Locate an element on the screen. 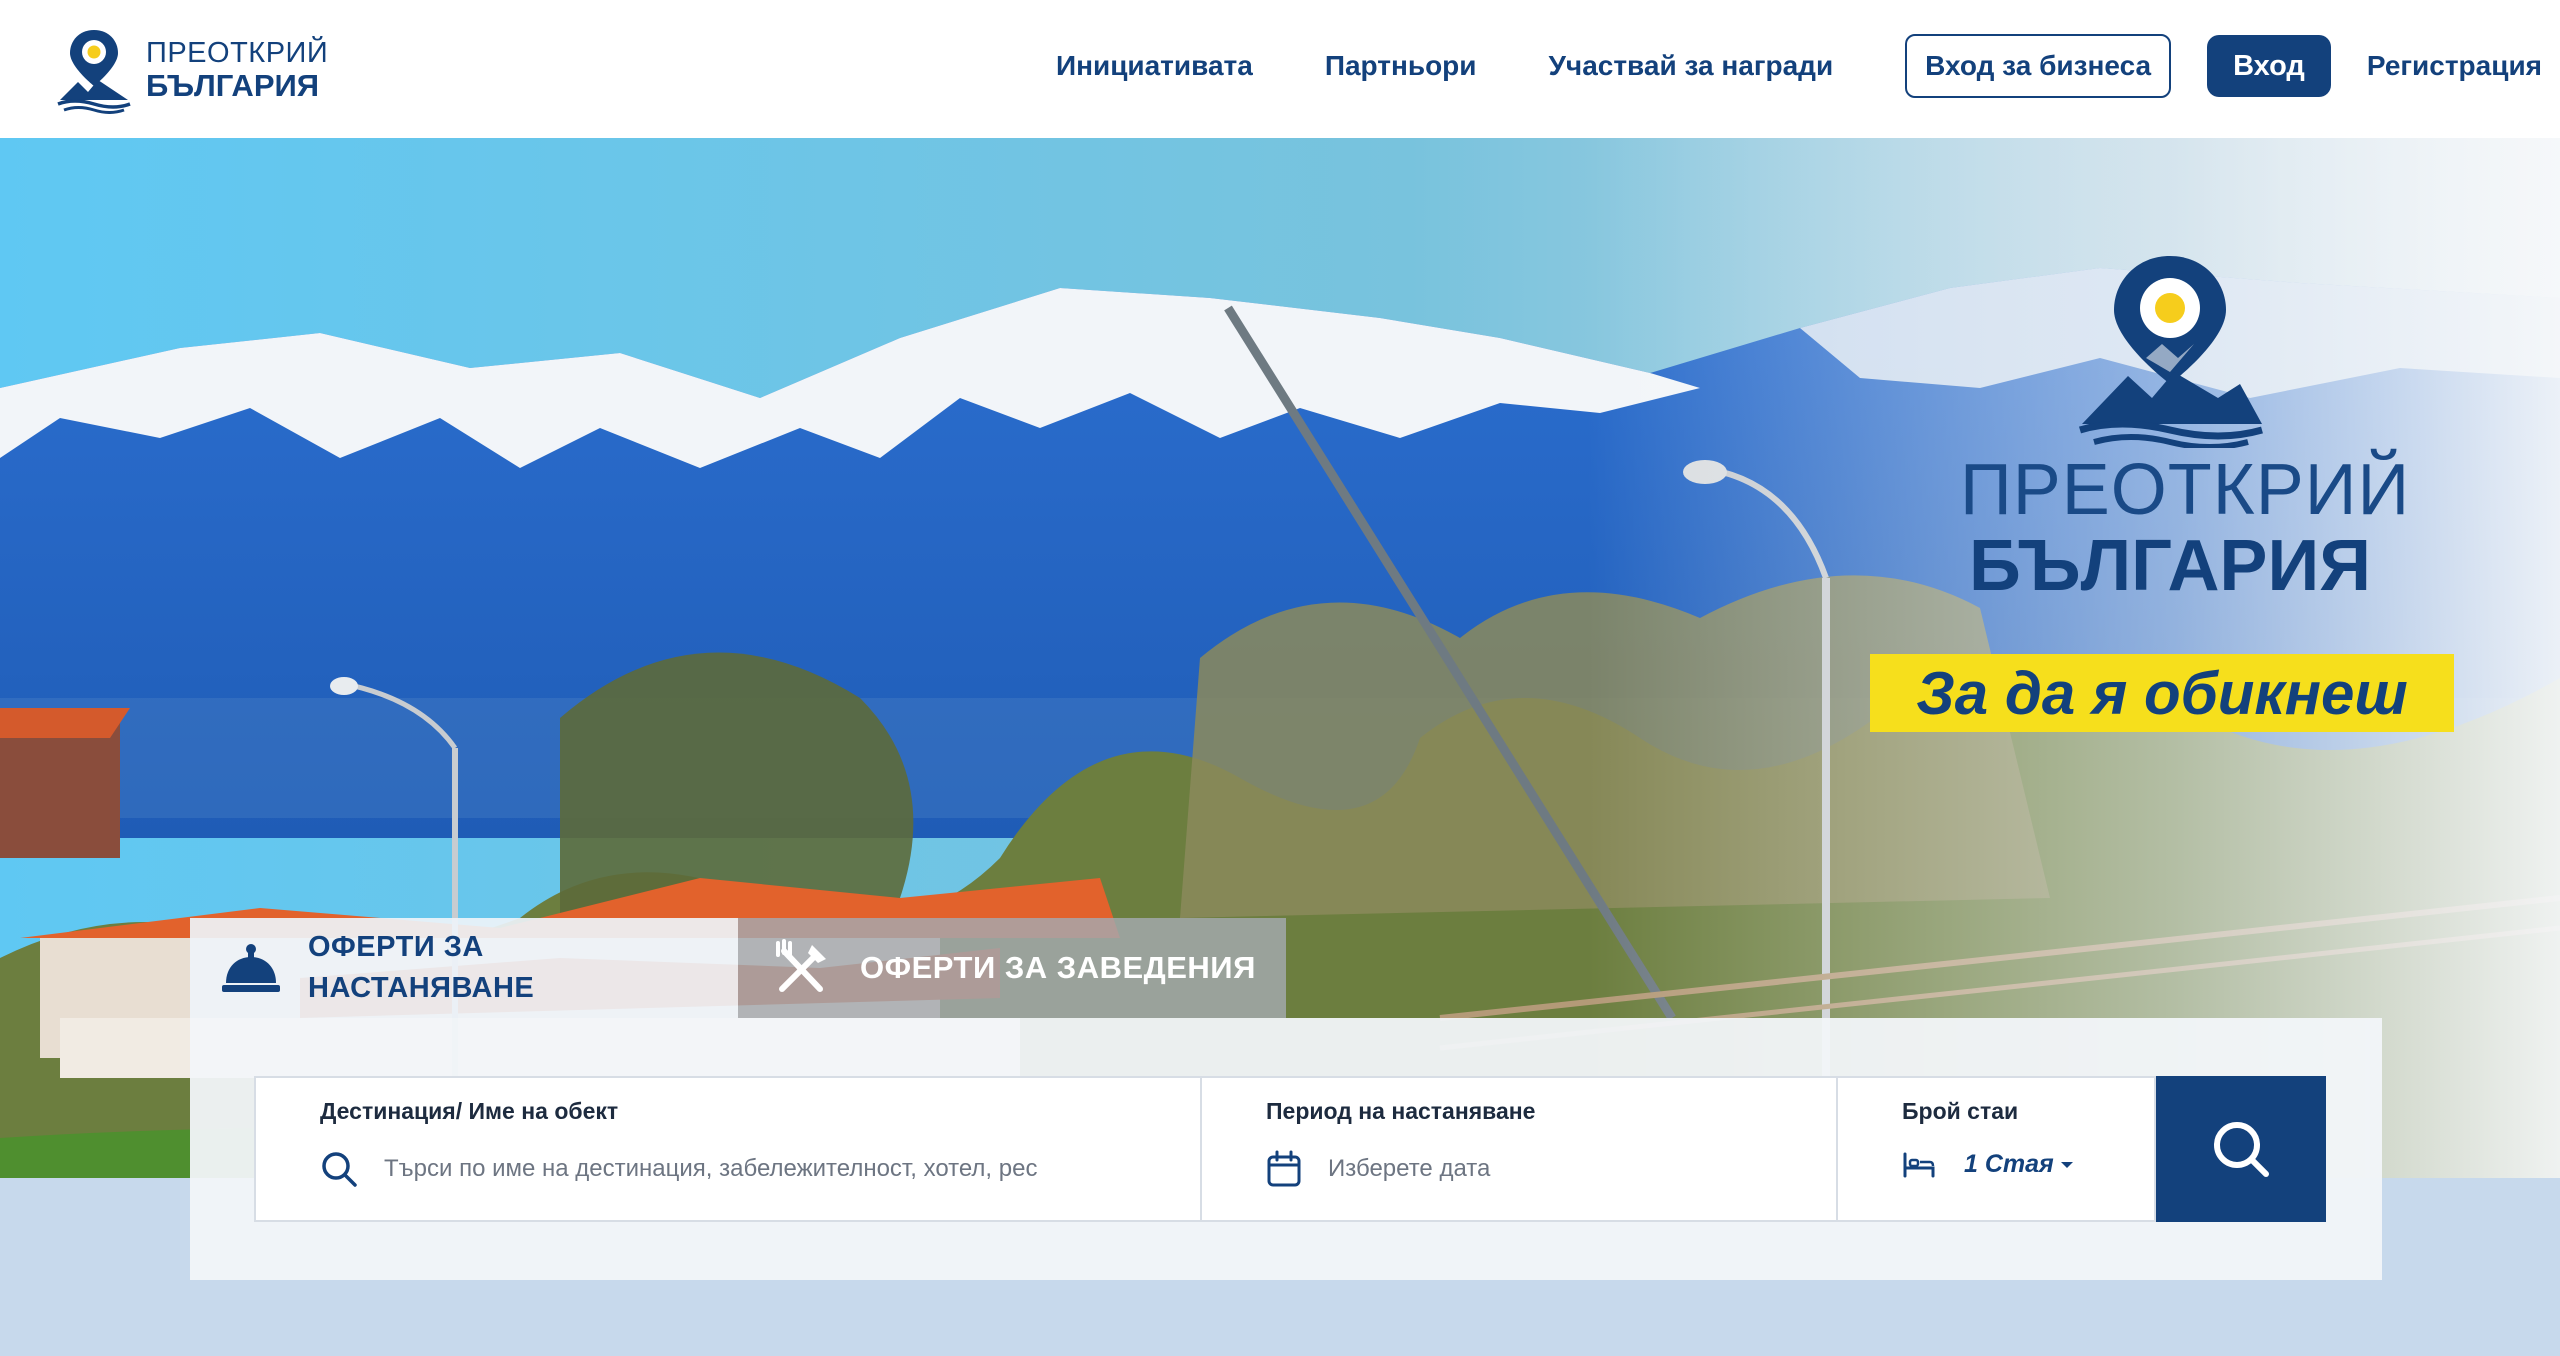 This screenshot has width=2560, height=1356. tab-accommodation-label-line2: НАСТАНЯВАНЕ is located at coordinates (421, 988).